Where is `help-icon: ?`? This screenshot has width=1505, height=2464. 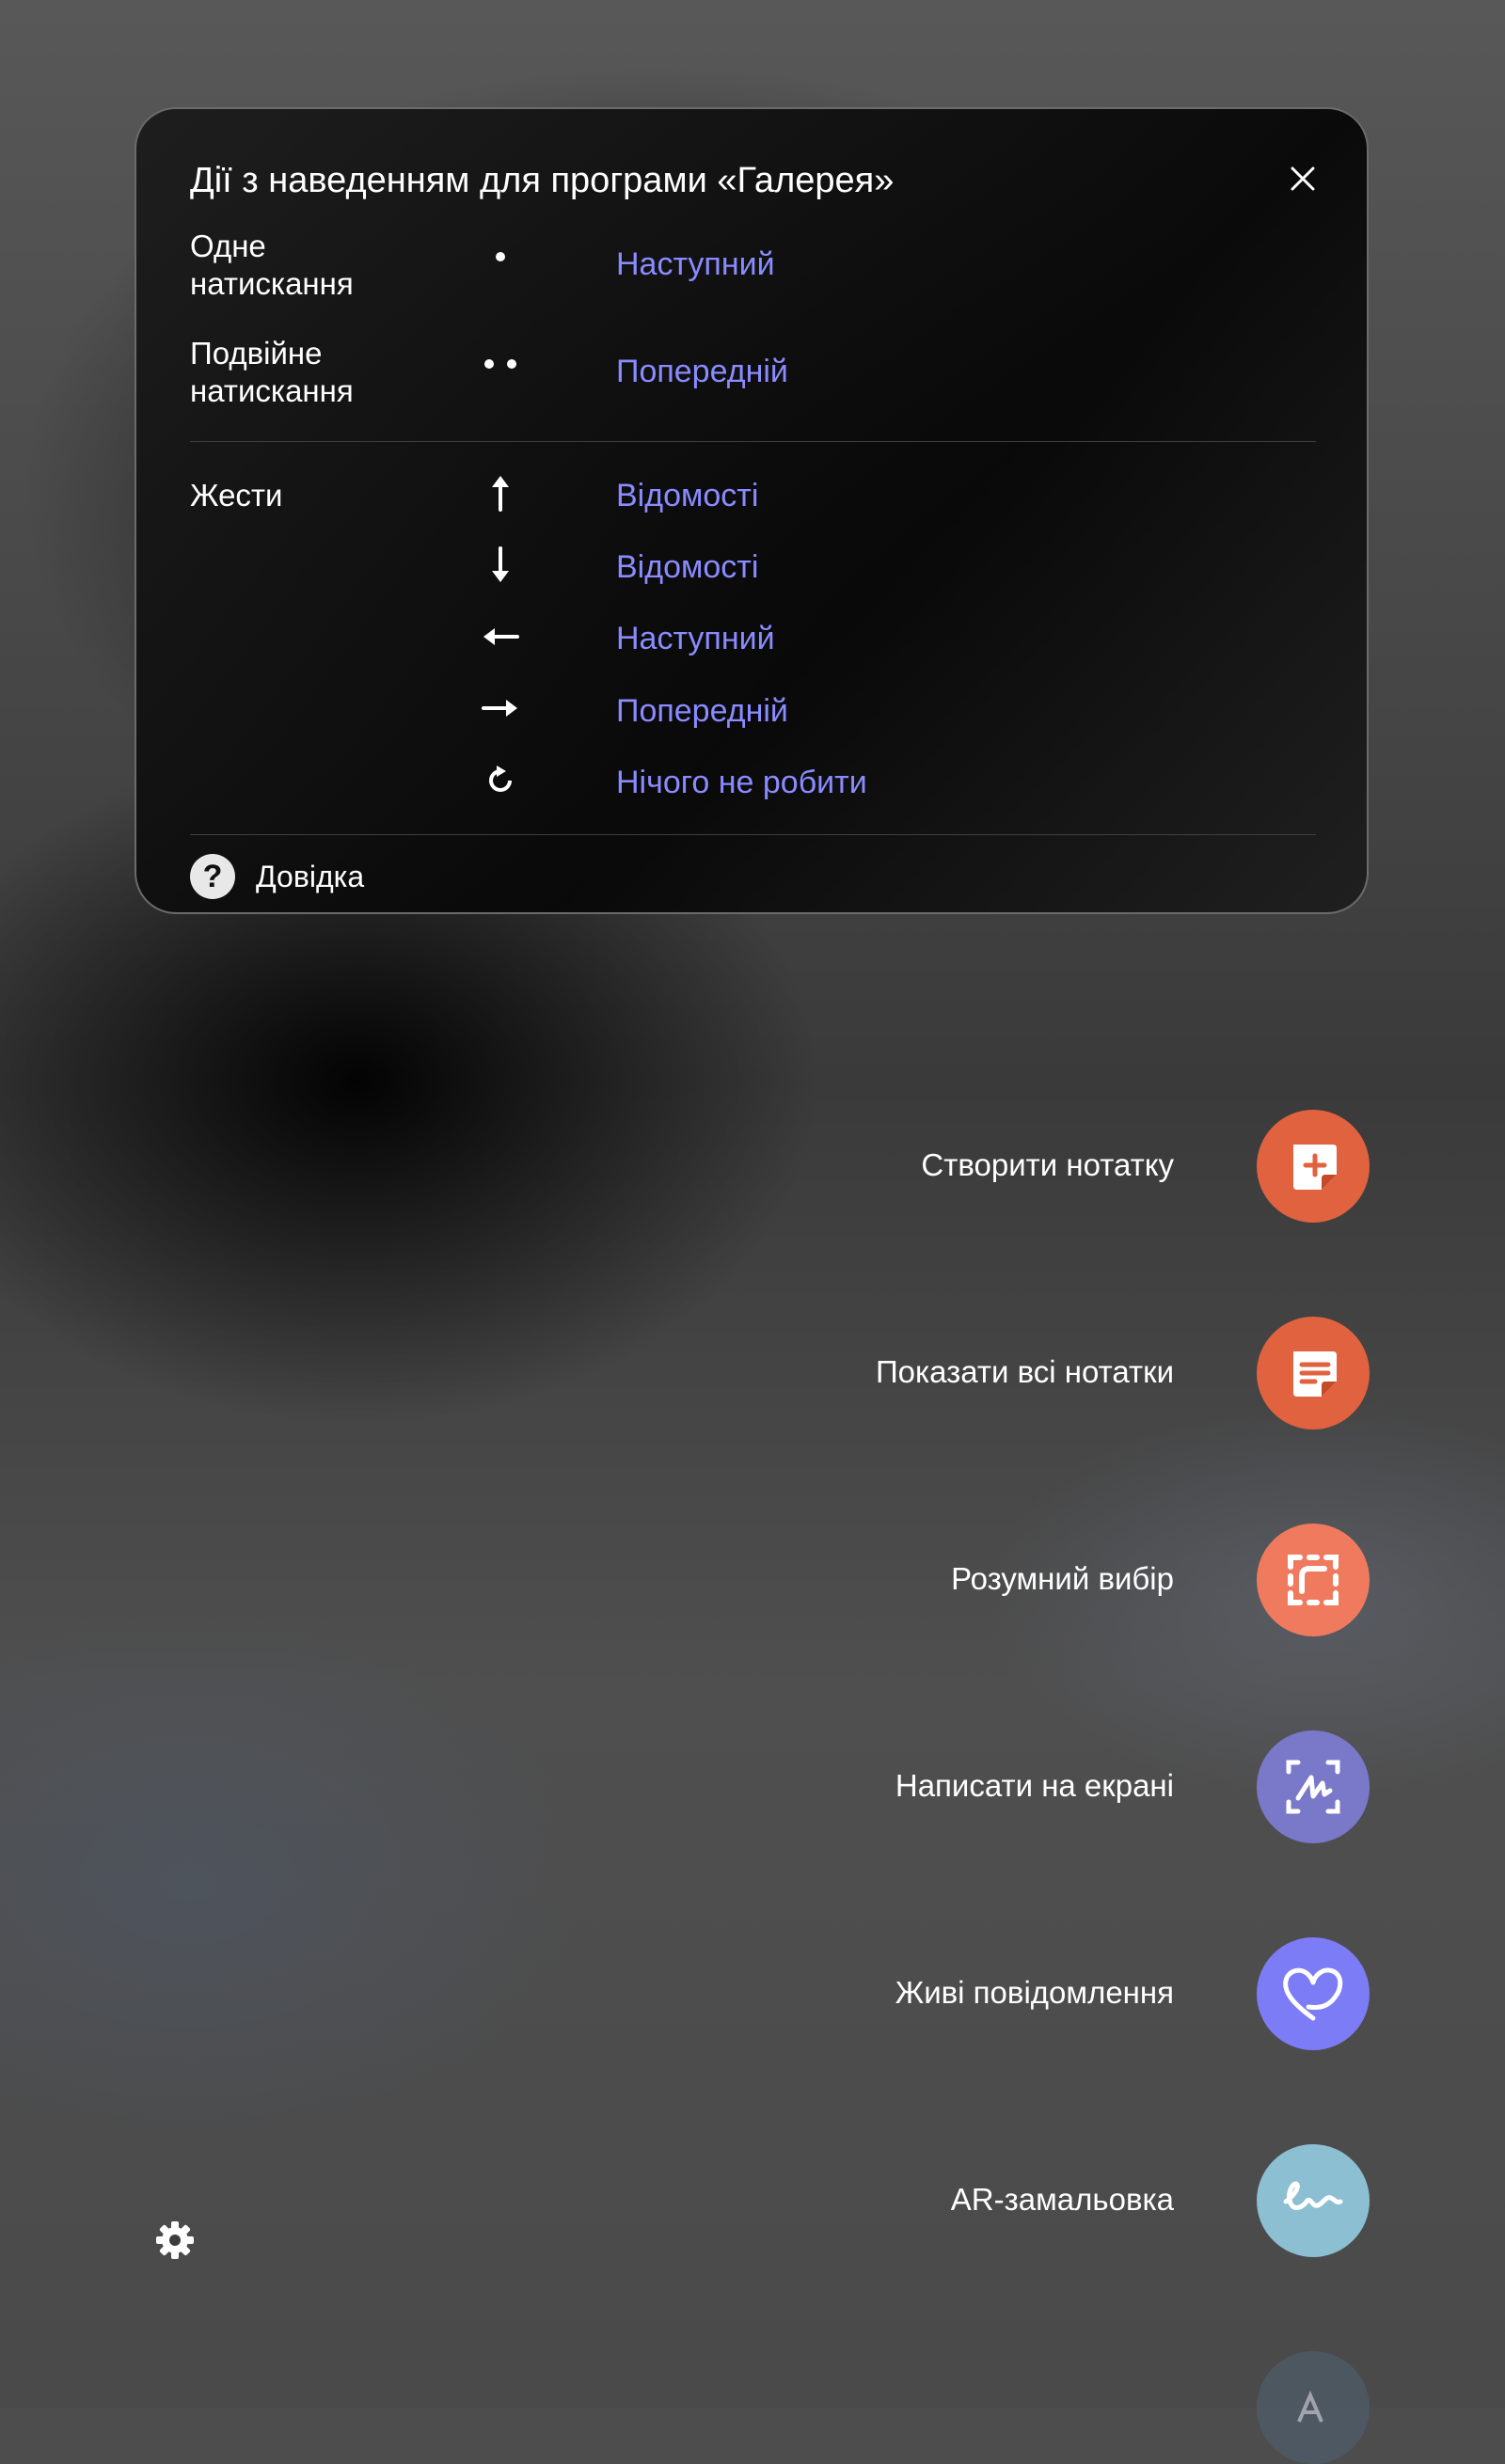
help-icon: ? is located at coordinates (213, 876).